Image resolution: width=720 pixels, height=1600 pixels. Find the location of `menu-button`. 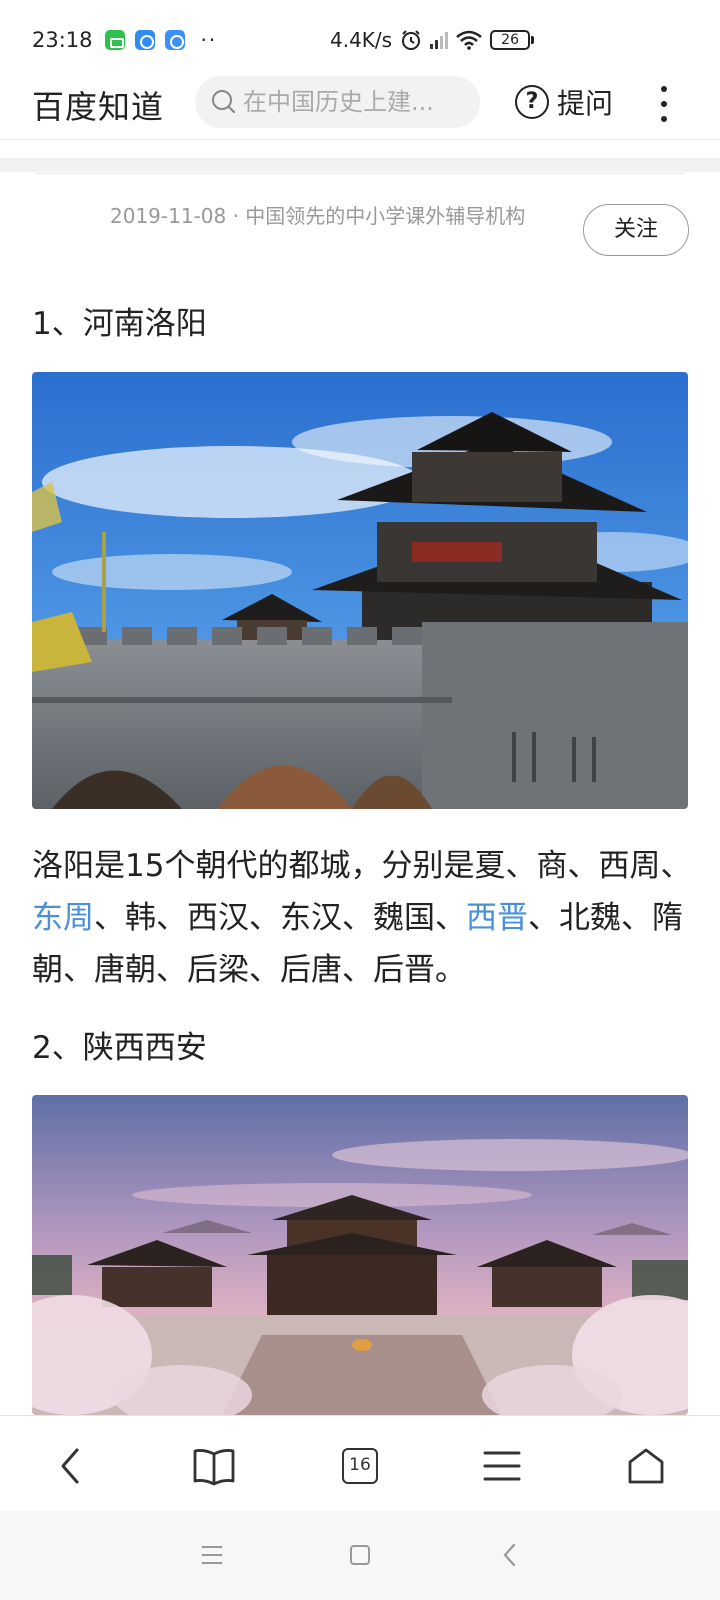

menu-button is located at coordinates (502, 1466).